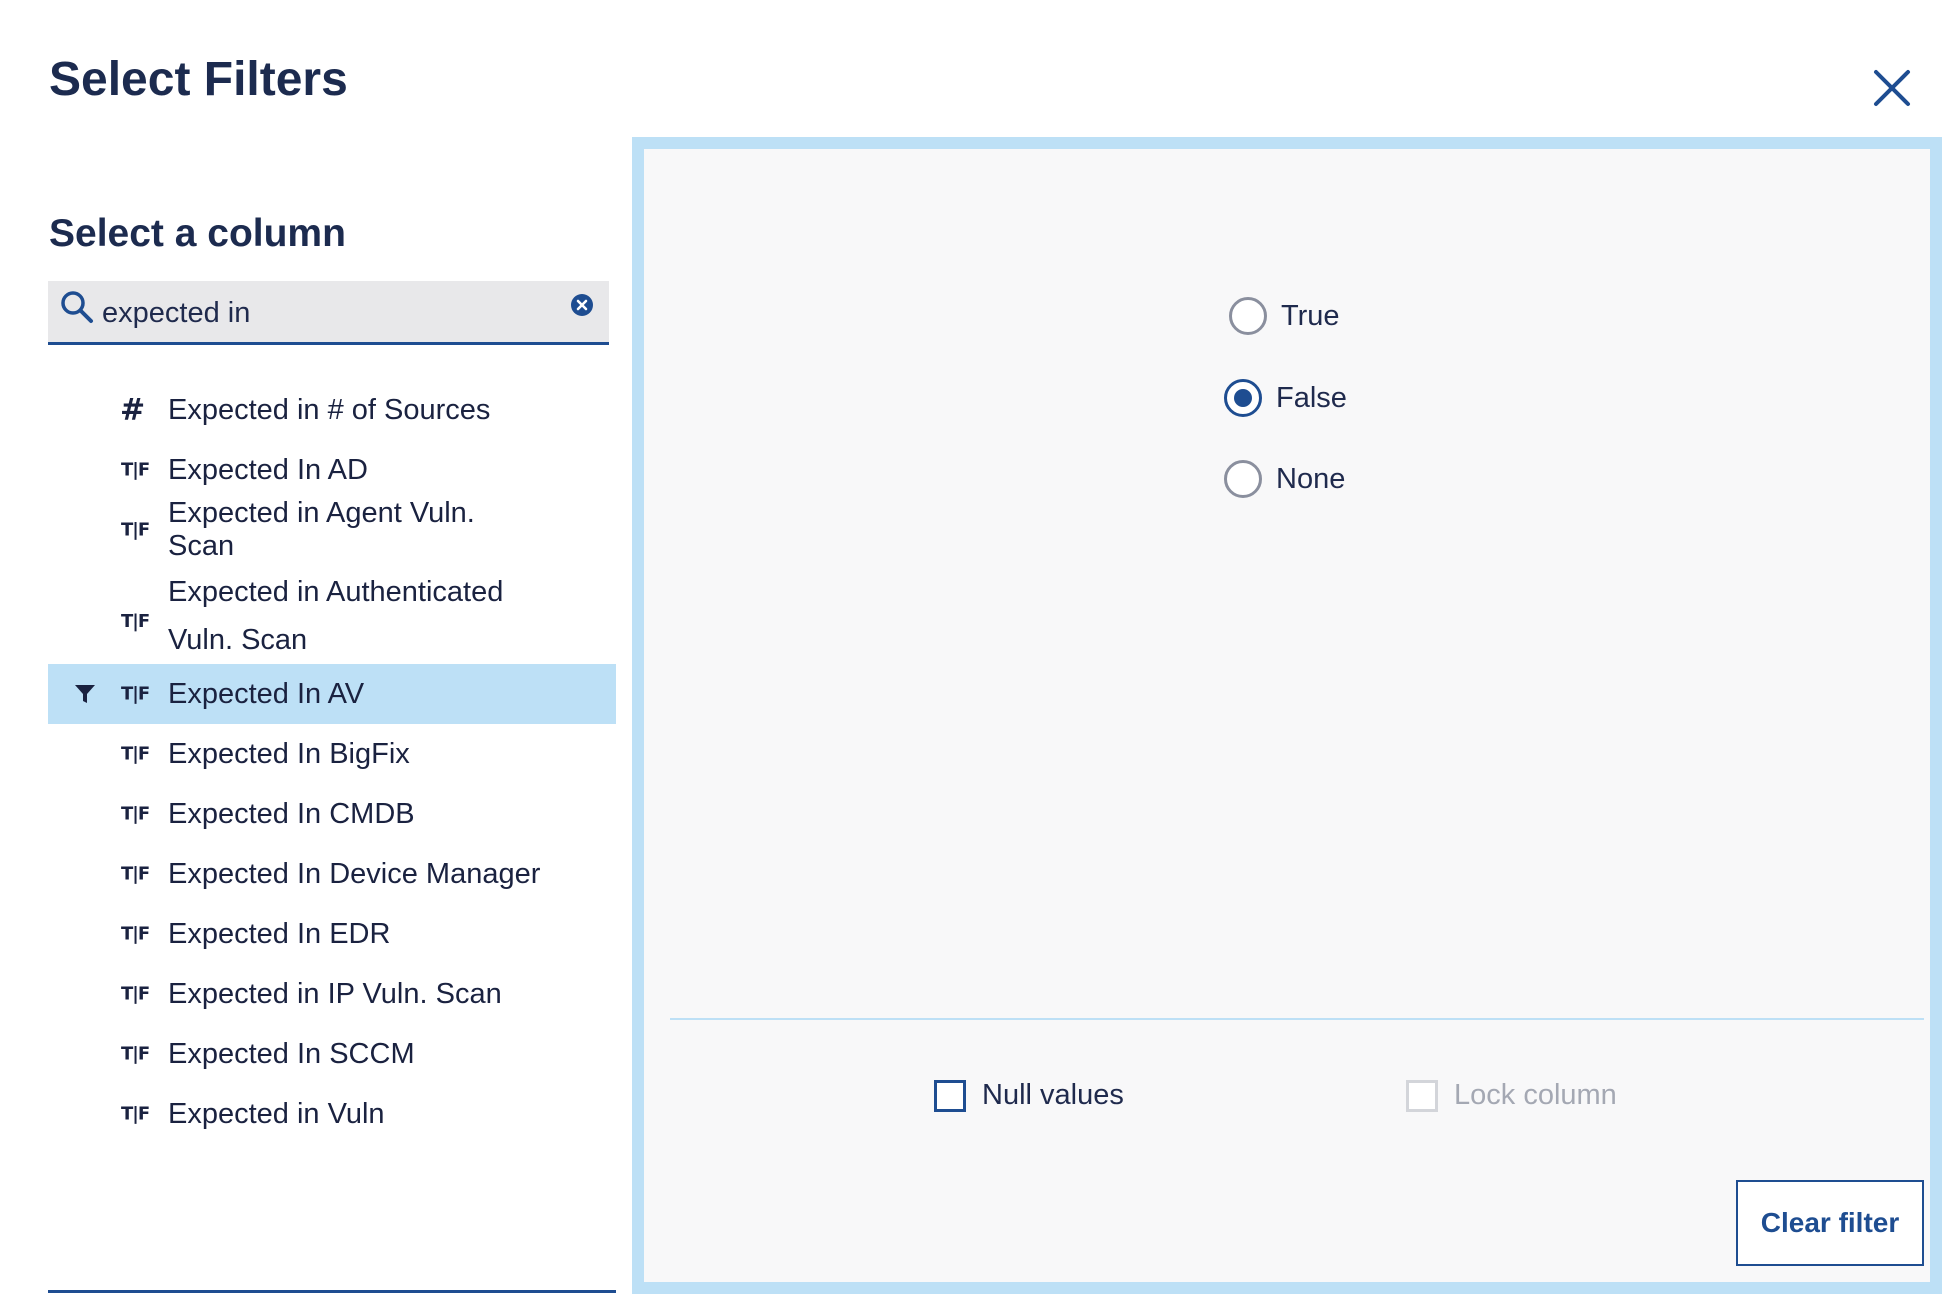 The image size is (1950, 1308). I want to click on column-item: T|F Expected In EDR, so click(332, 934).